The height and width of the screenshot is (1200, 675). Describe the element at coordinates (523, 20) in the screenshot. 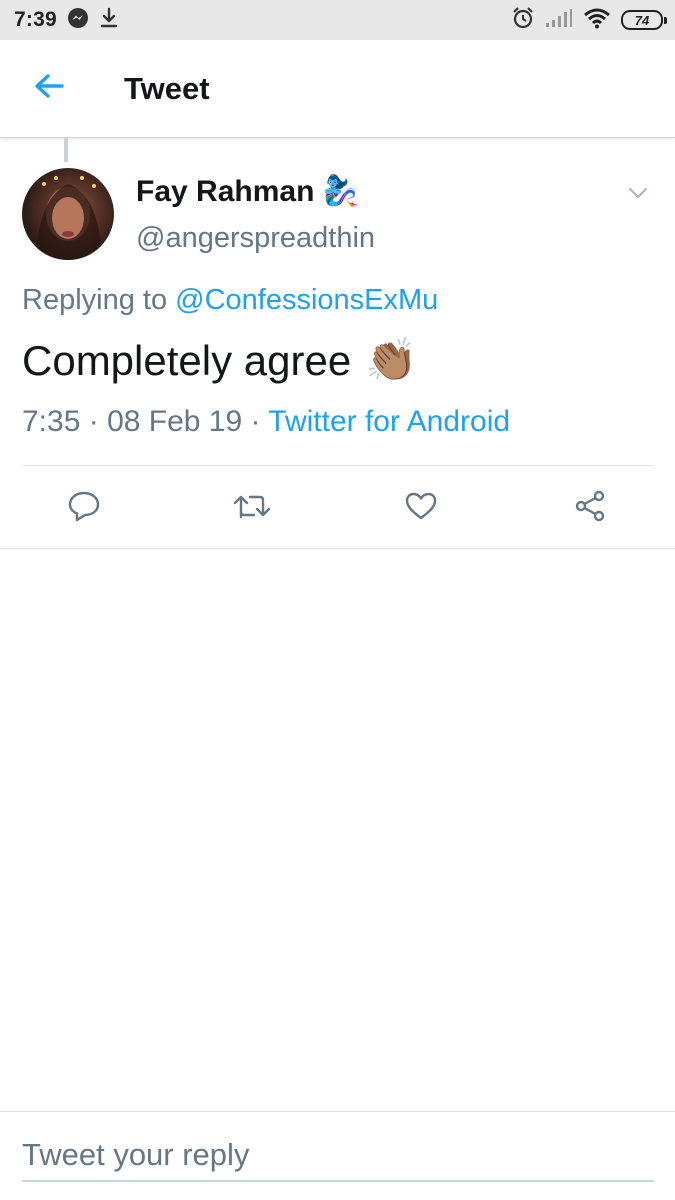

I see `alarm-icon` at that location.